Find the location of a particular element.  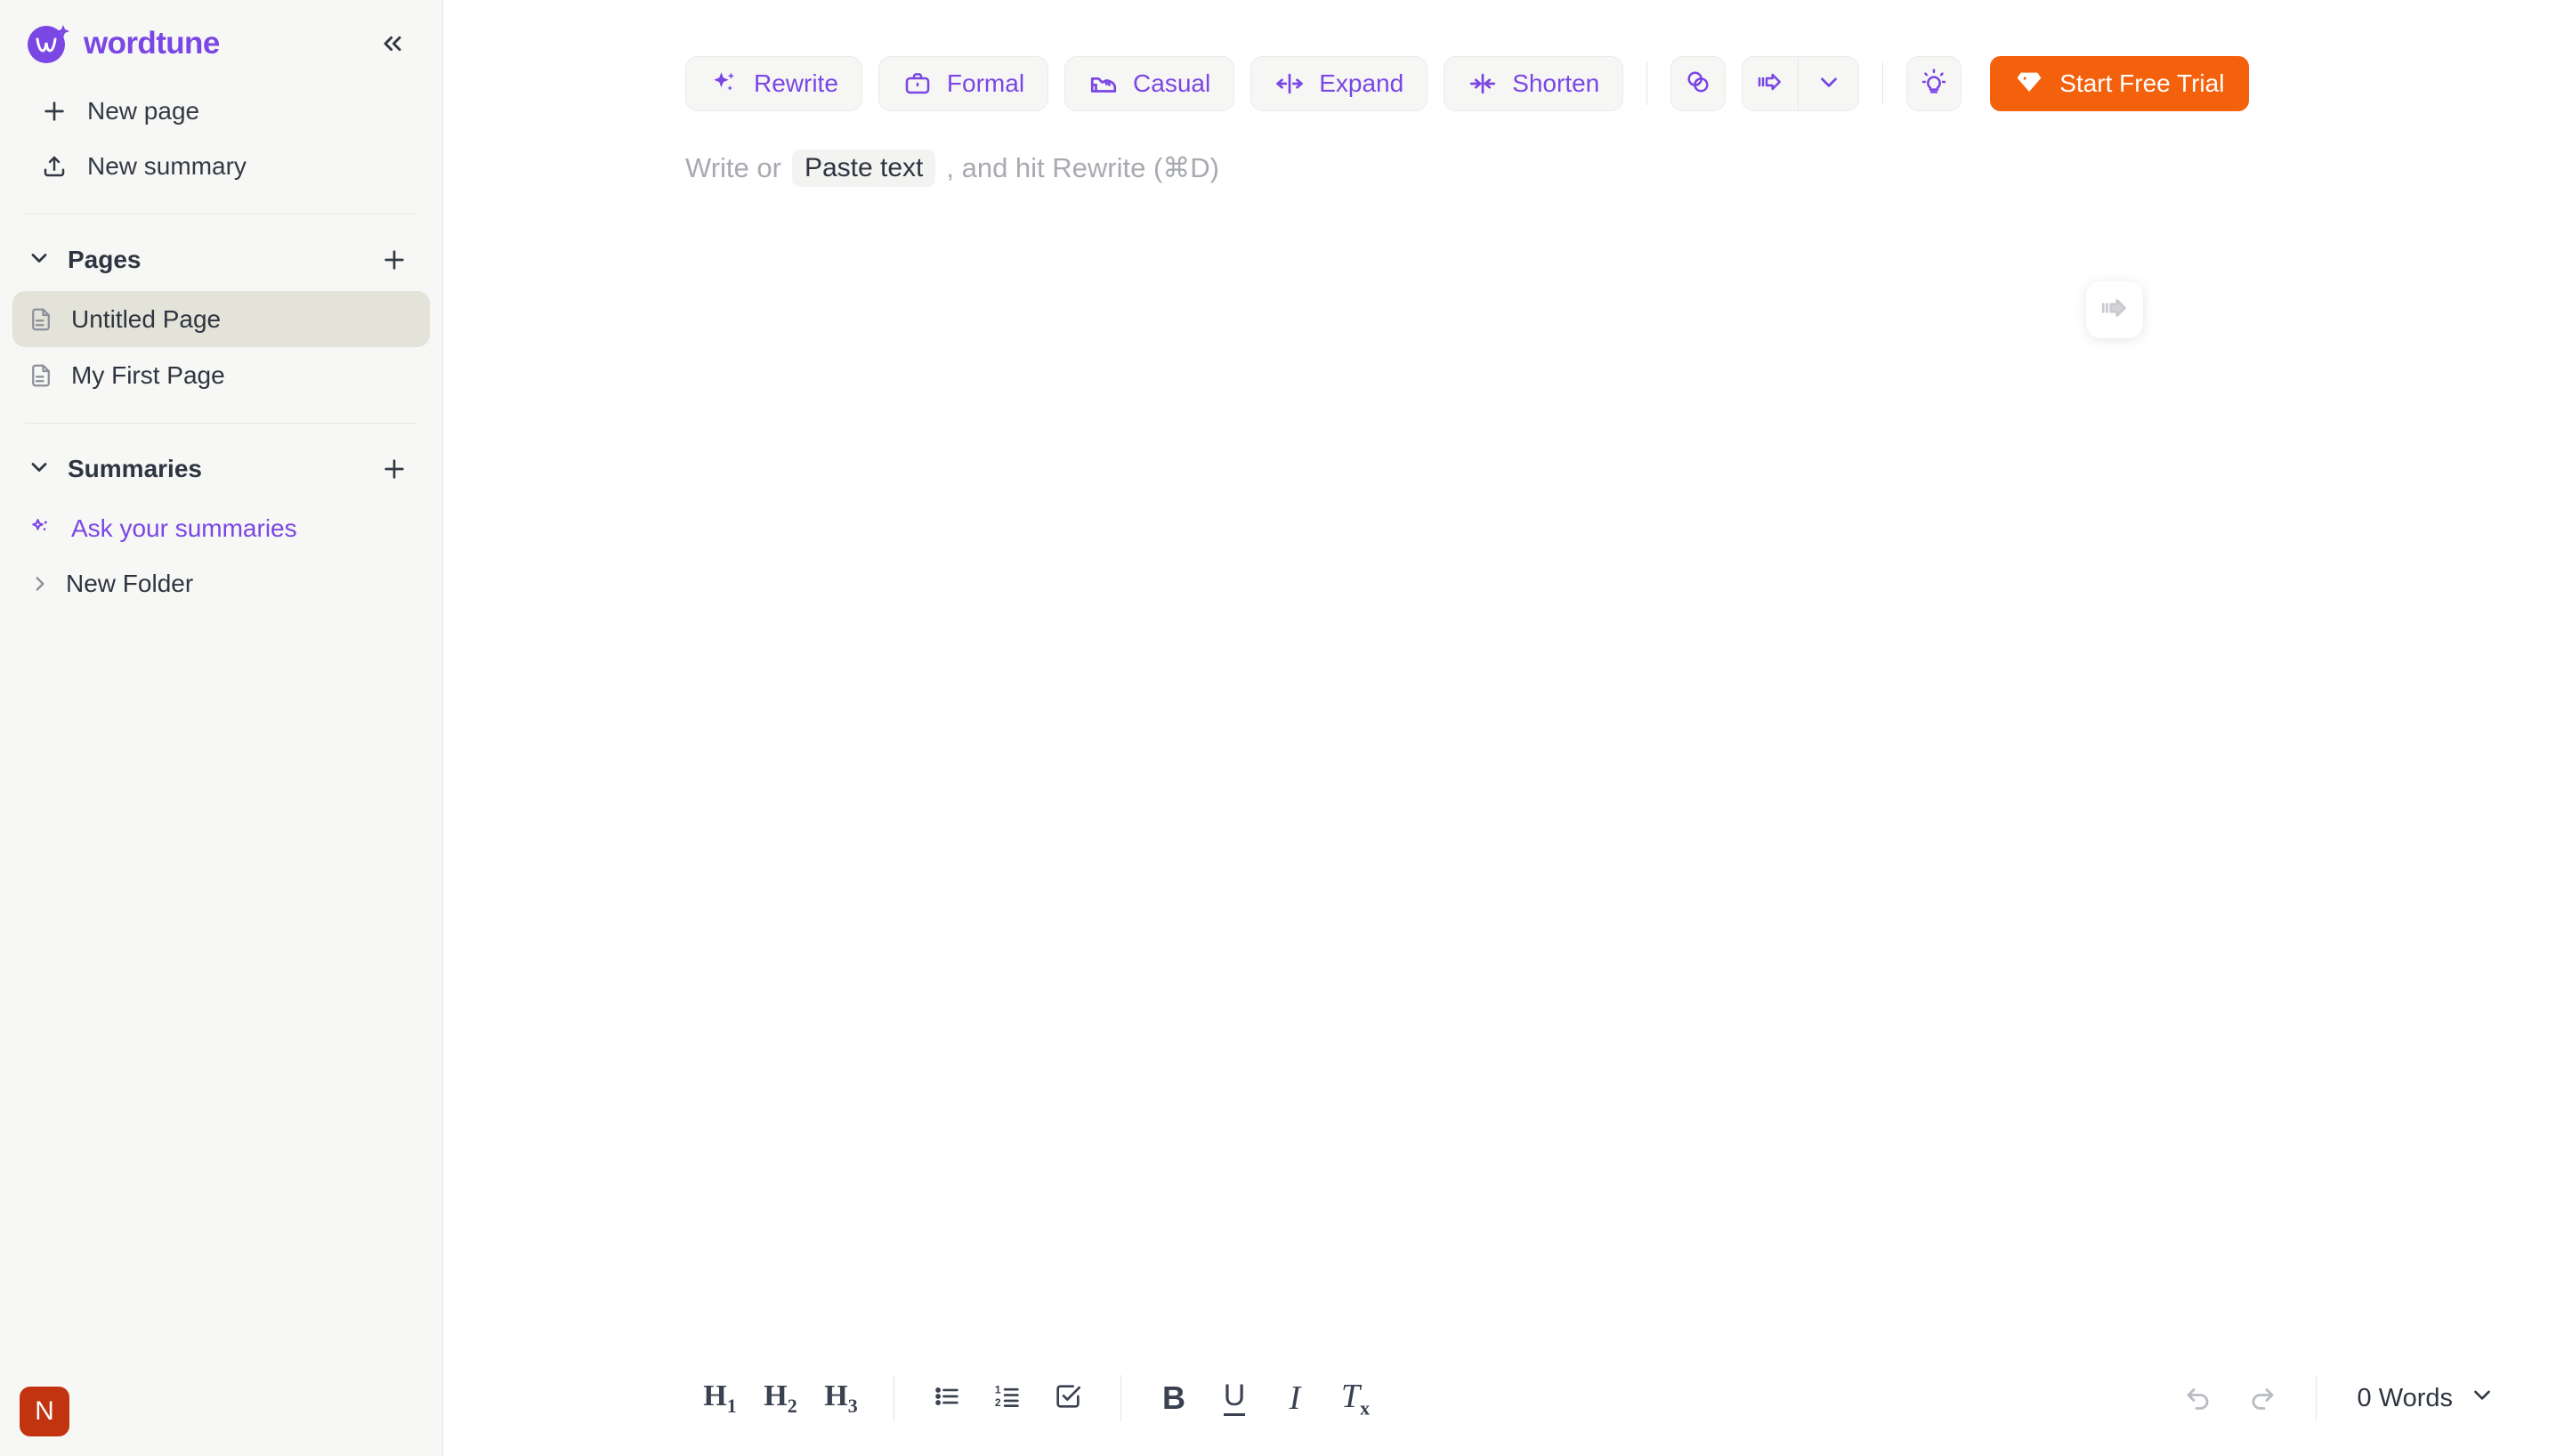

continue-writing-button is located at coordinates (1770, 83).